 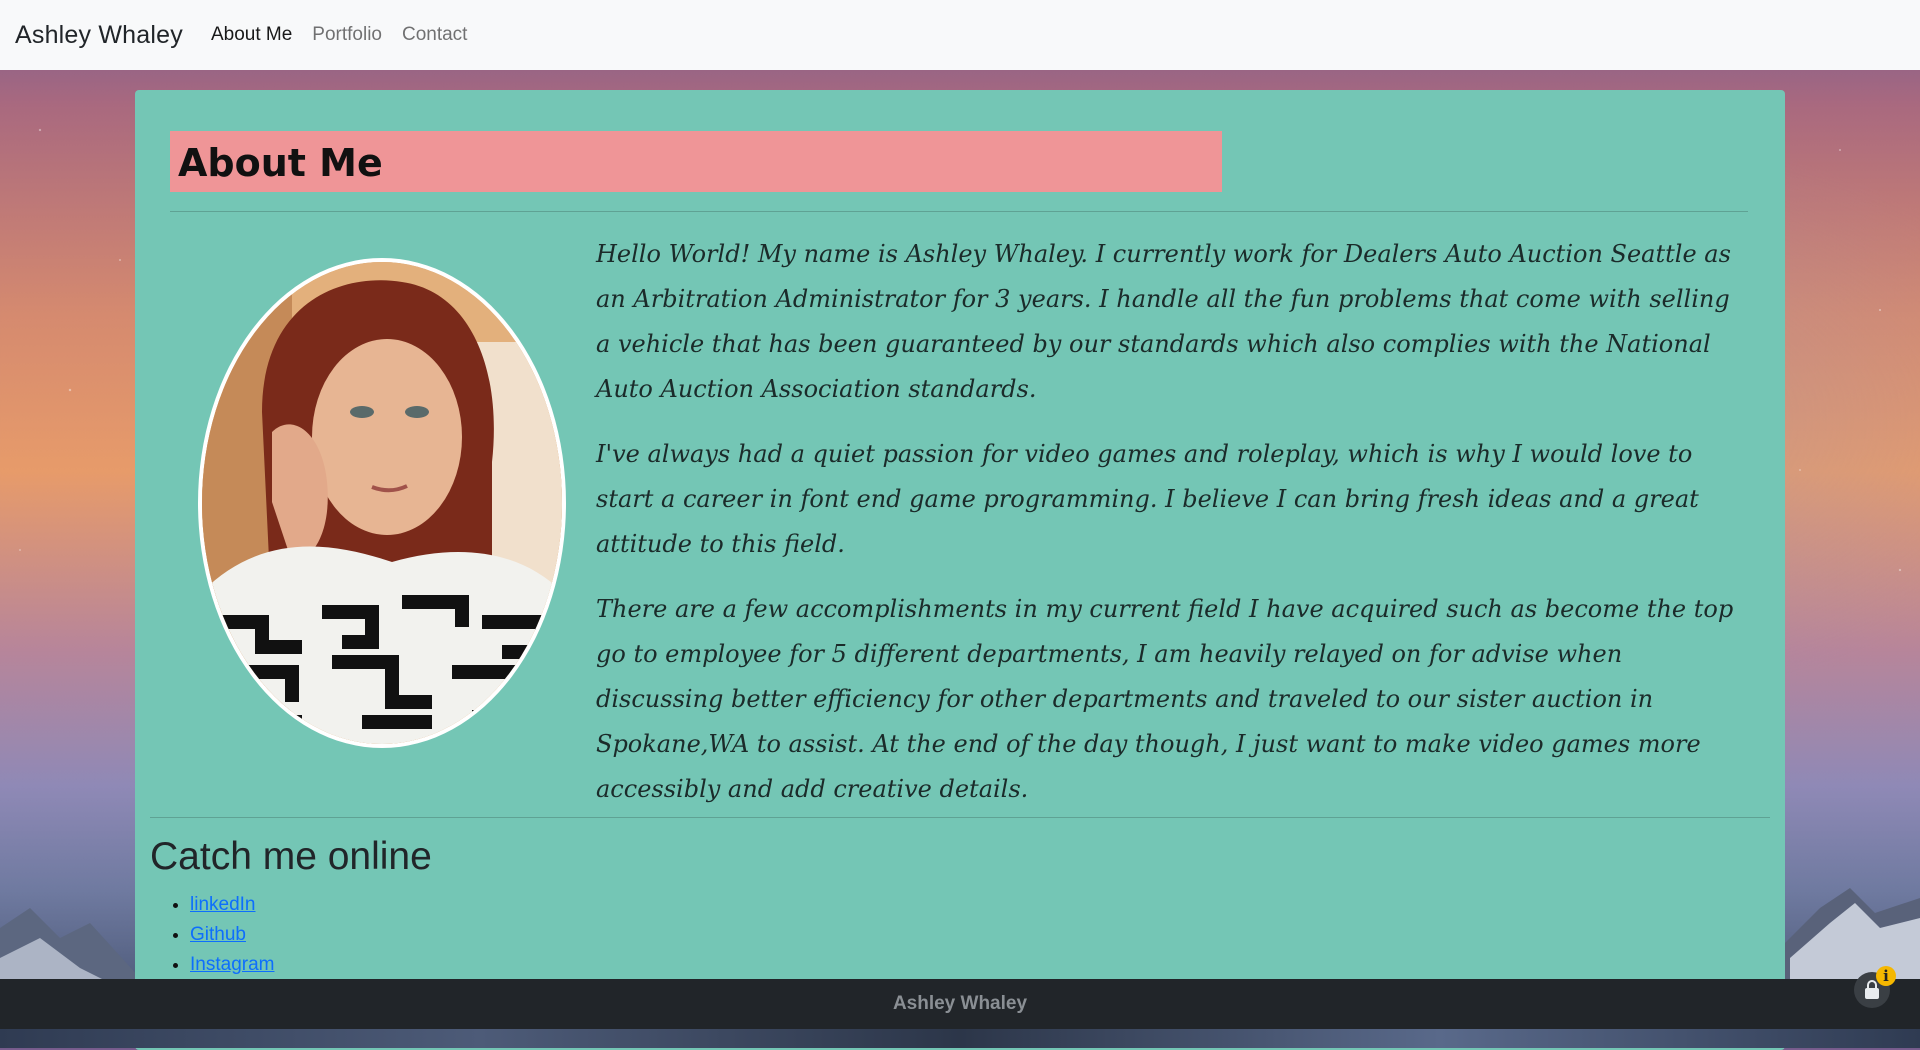 I want to click on navbar: Ashley Whaley About Me Portfolio Contact, so click(x=960, y=35).